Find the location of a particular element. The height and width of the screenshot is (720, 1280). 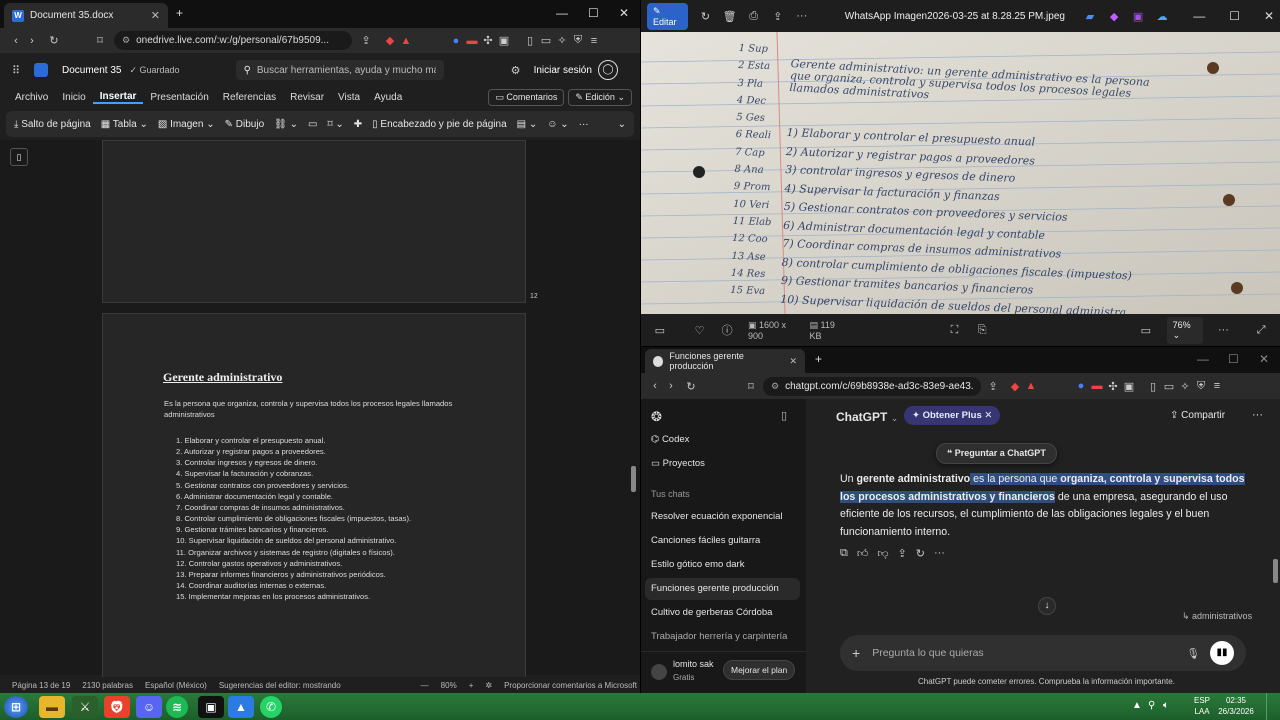

tab-presentacion: Presentación is located at coordinates (179, 97).